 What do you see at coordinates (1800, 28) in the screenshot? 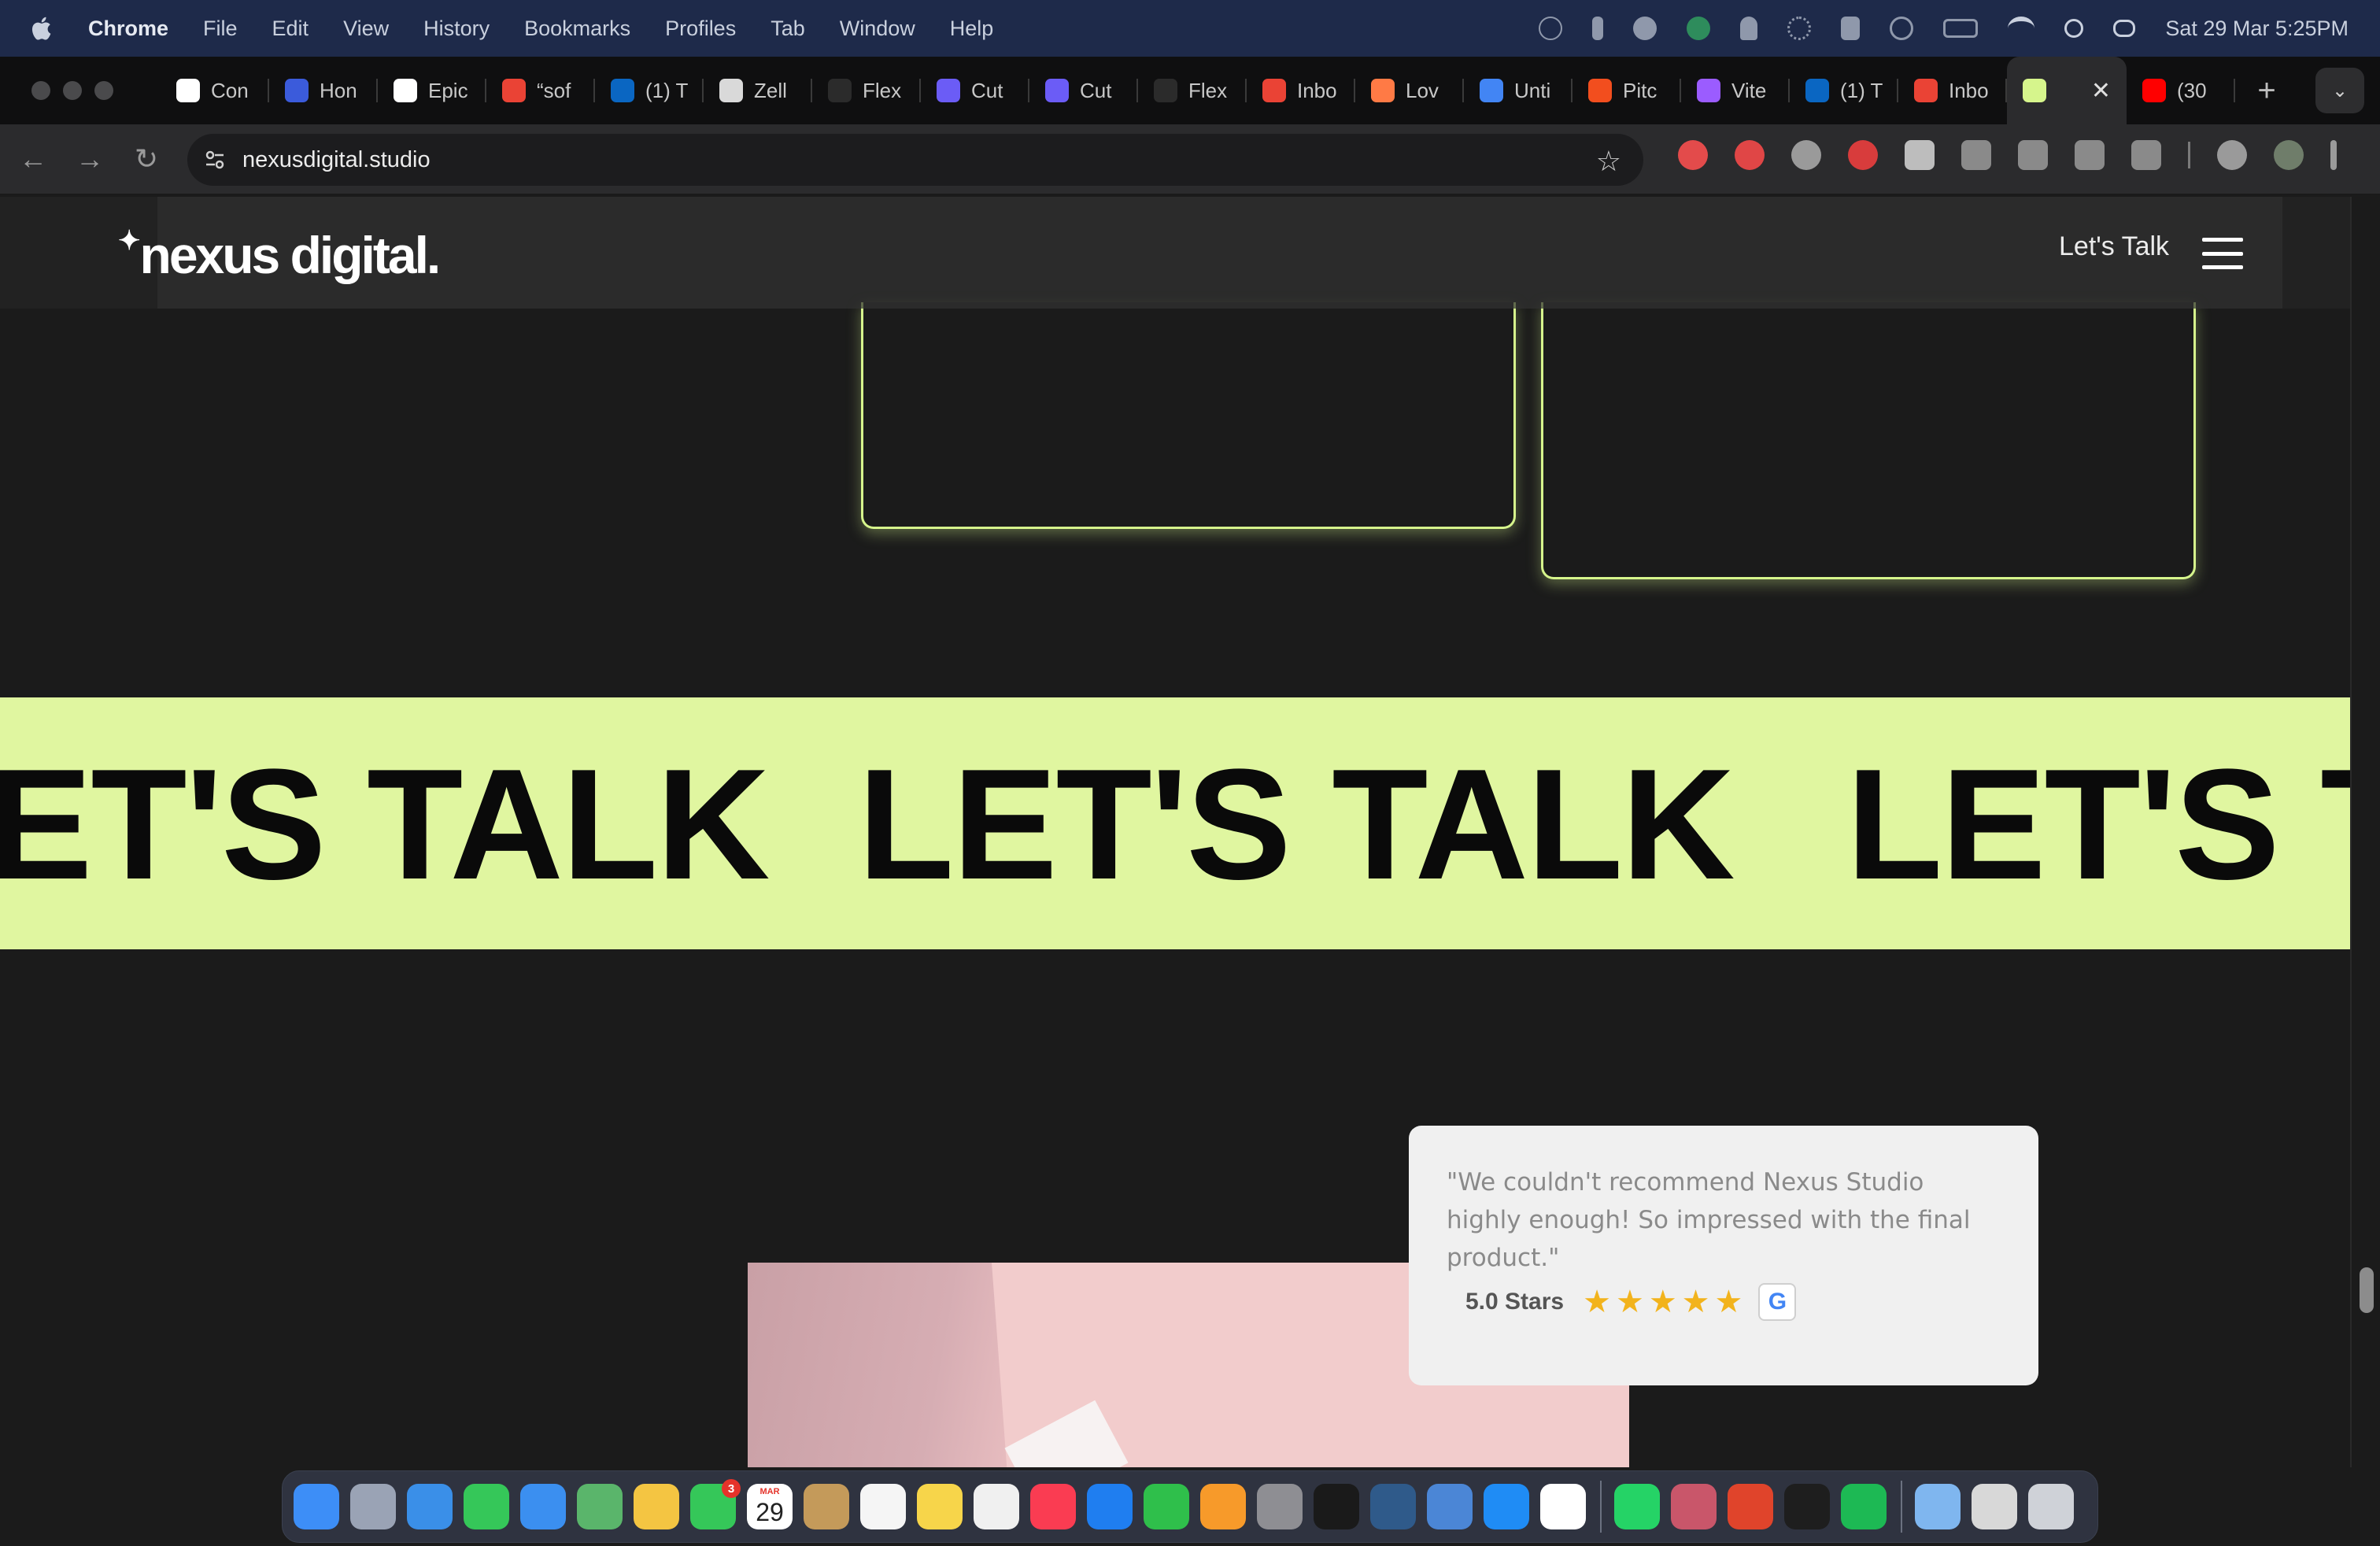
I see `status-brightness-icon` at bounding box center [1800, 28].